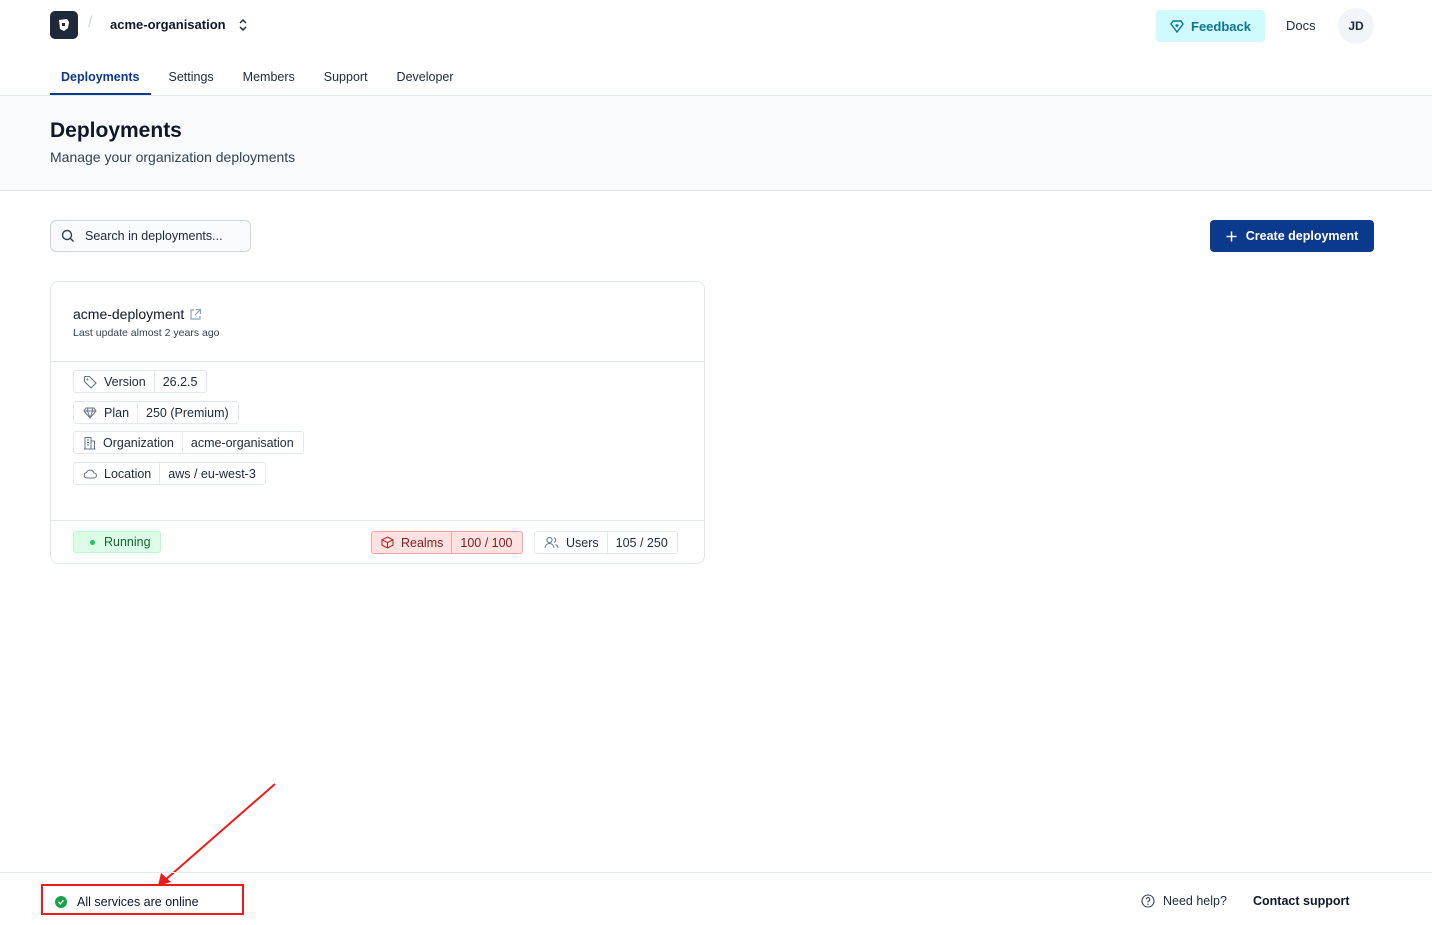 This screenshot has width=1432, height=925. What do you see at coordinates (168, 24) in the screenshot?
I see `organization-name: acme-organisation` at bounding box center [168, 24].